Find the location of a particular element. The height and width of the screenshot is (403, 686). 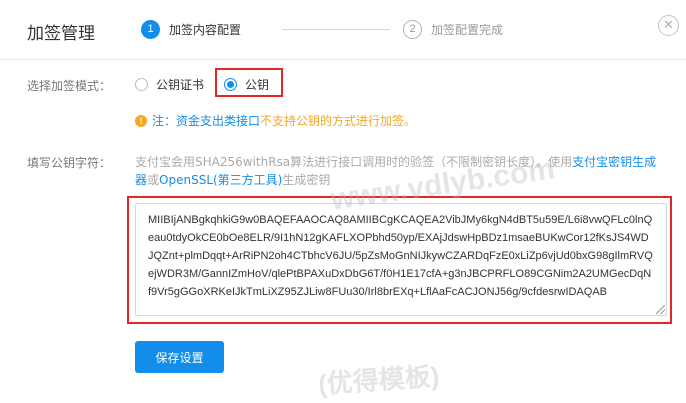

highlight-frame-radio is located at coordinates (249, 82).